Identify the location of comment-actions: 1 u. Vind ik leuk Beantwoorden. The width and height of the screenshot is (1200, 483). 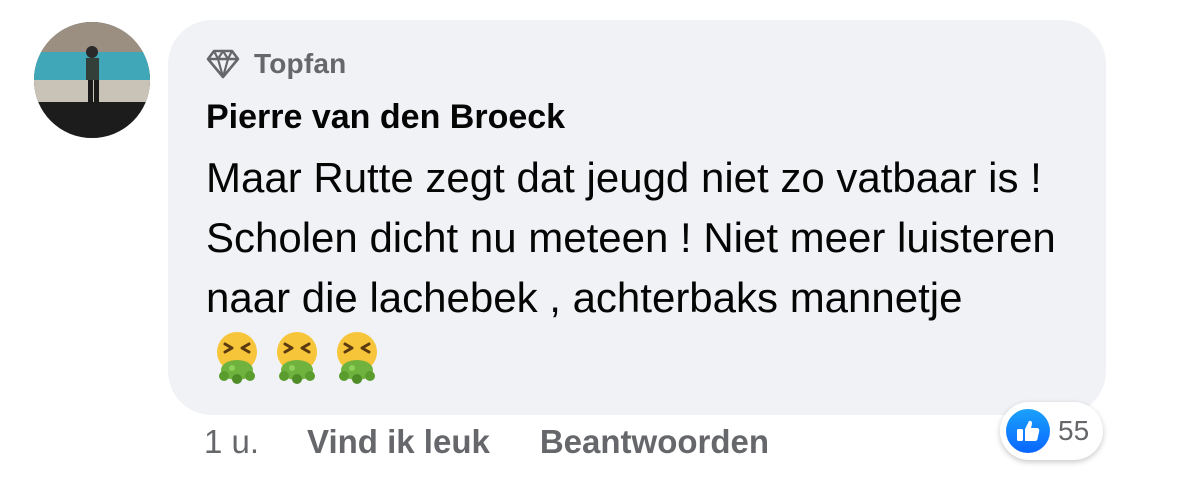
(486, 442).